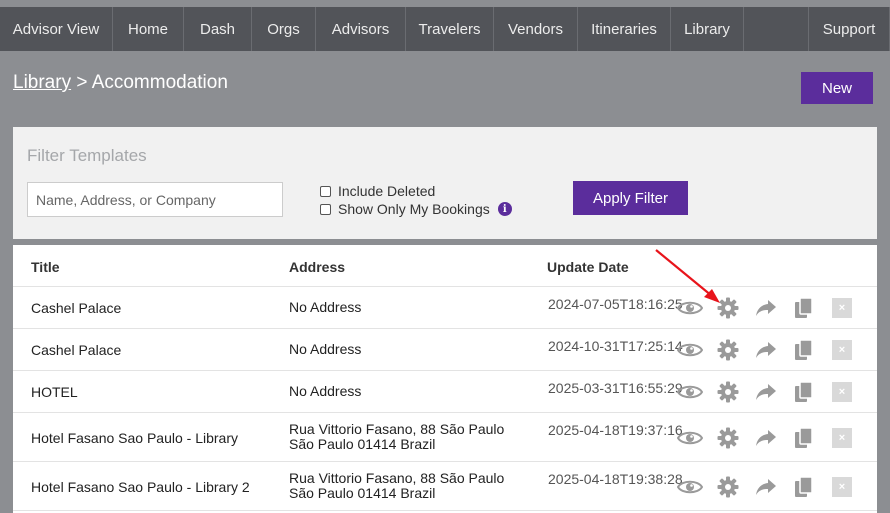  What do you see at coordinates (445, 3) in the screenshot?
I see `top-band` at bounding box center [445, 3].